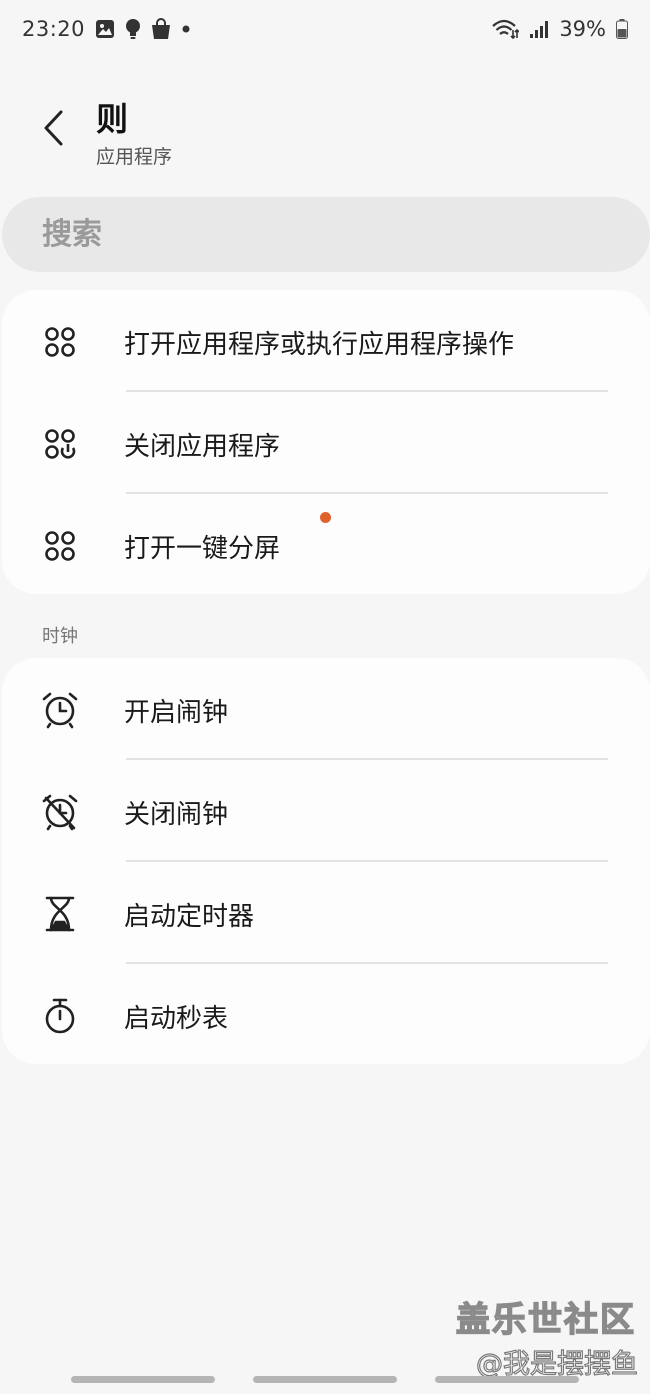  I want to click on status-left: 23:20, so click(106, 29).